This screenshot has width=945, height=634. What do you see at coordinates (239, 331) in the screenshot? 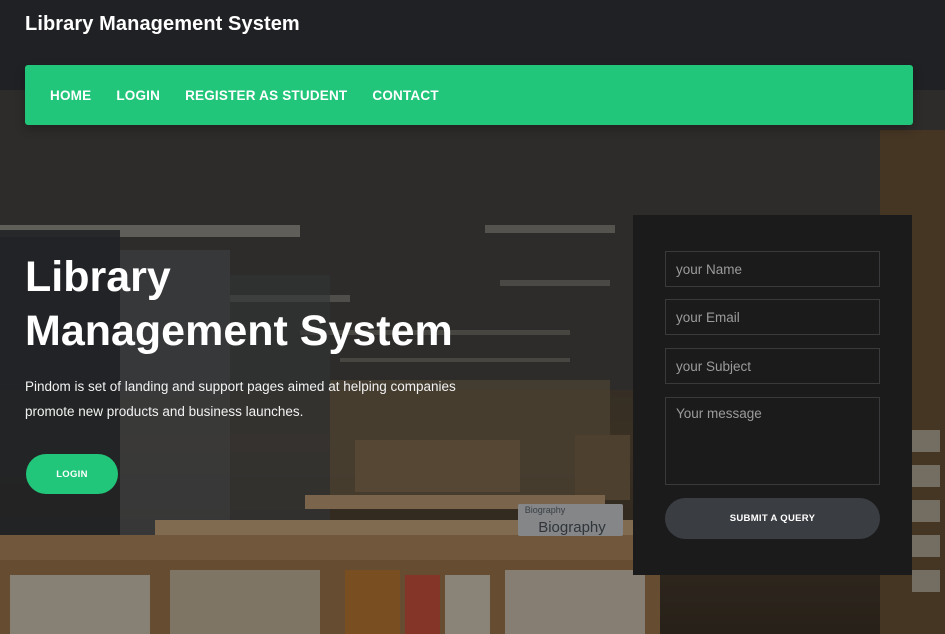
I see `hero-title-line2: Management System` at bounding box center [239, 331].